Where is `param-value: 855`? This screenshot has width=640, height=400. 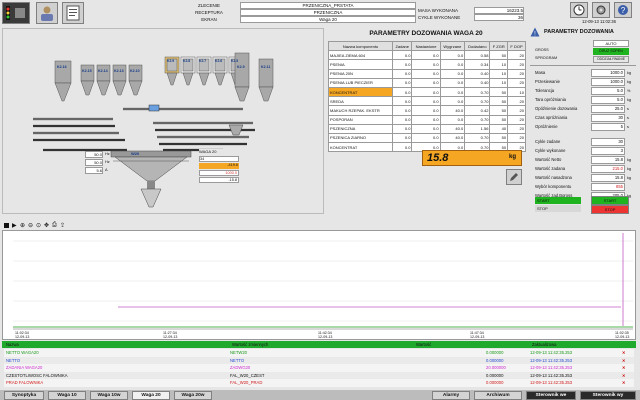 param-value: 855 is located at coordinates (608, 187).